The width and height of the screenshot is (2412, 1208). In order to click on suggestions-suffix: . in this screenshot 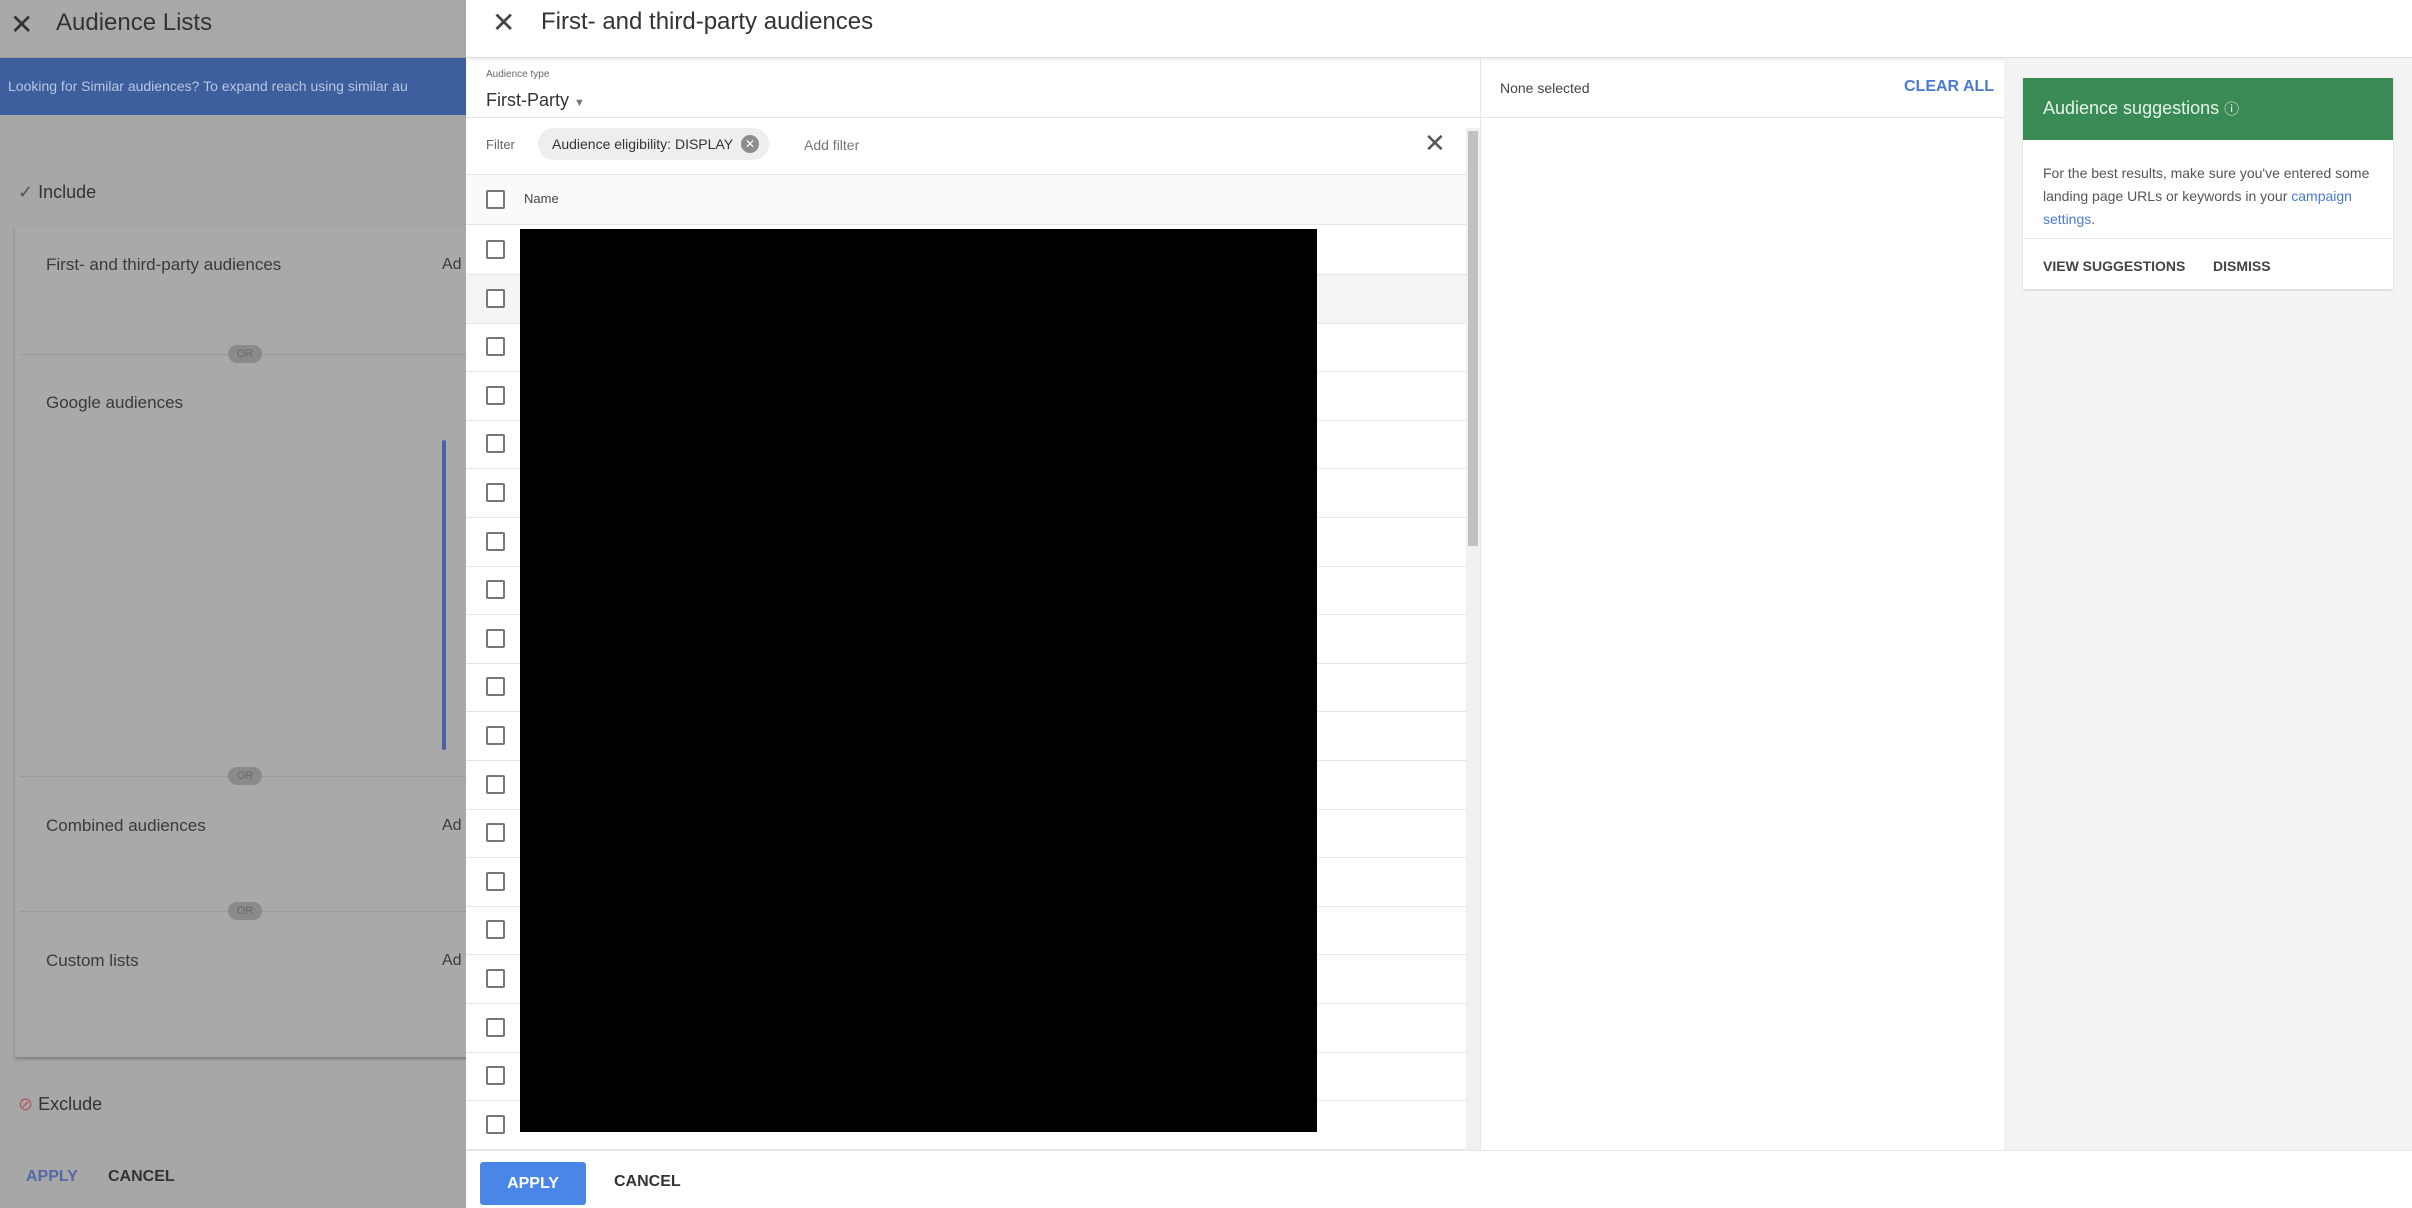, I will do `click(2093, 219)`.